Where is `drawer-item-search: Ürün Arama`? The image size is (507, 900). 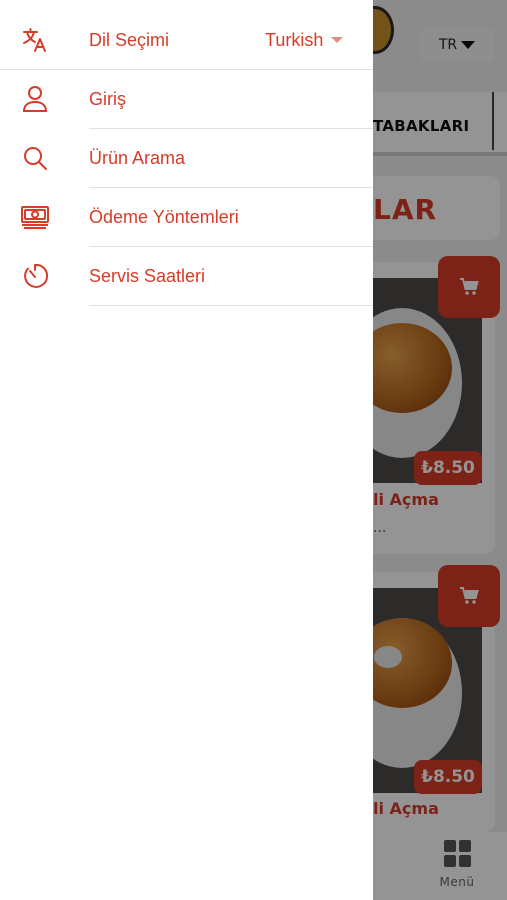 drawer-item-search: Ürün Arama is located at coordinates (186, 158).